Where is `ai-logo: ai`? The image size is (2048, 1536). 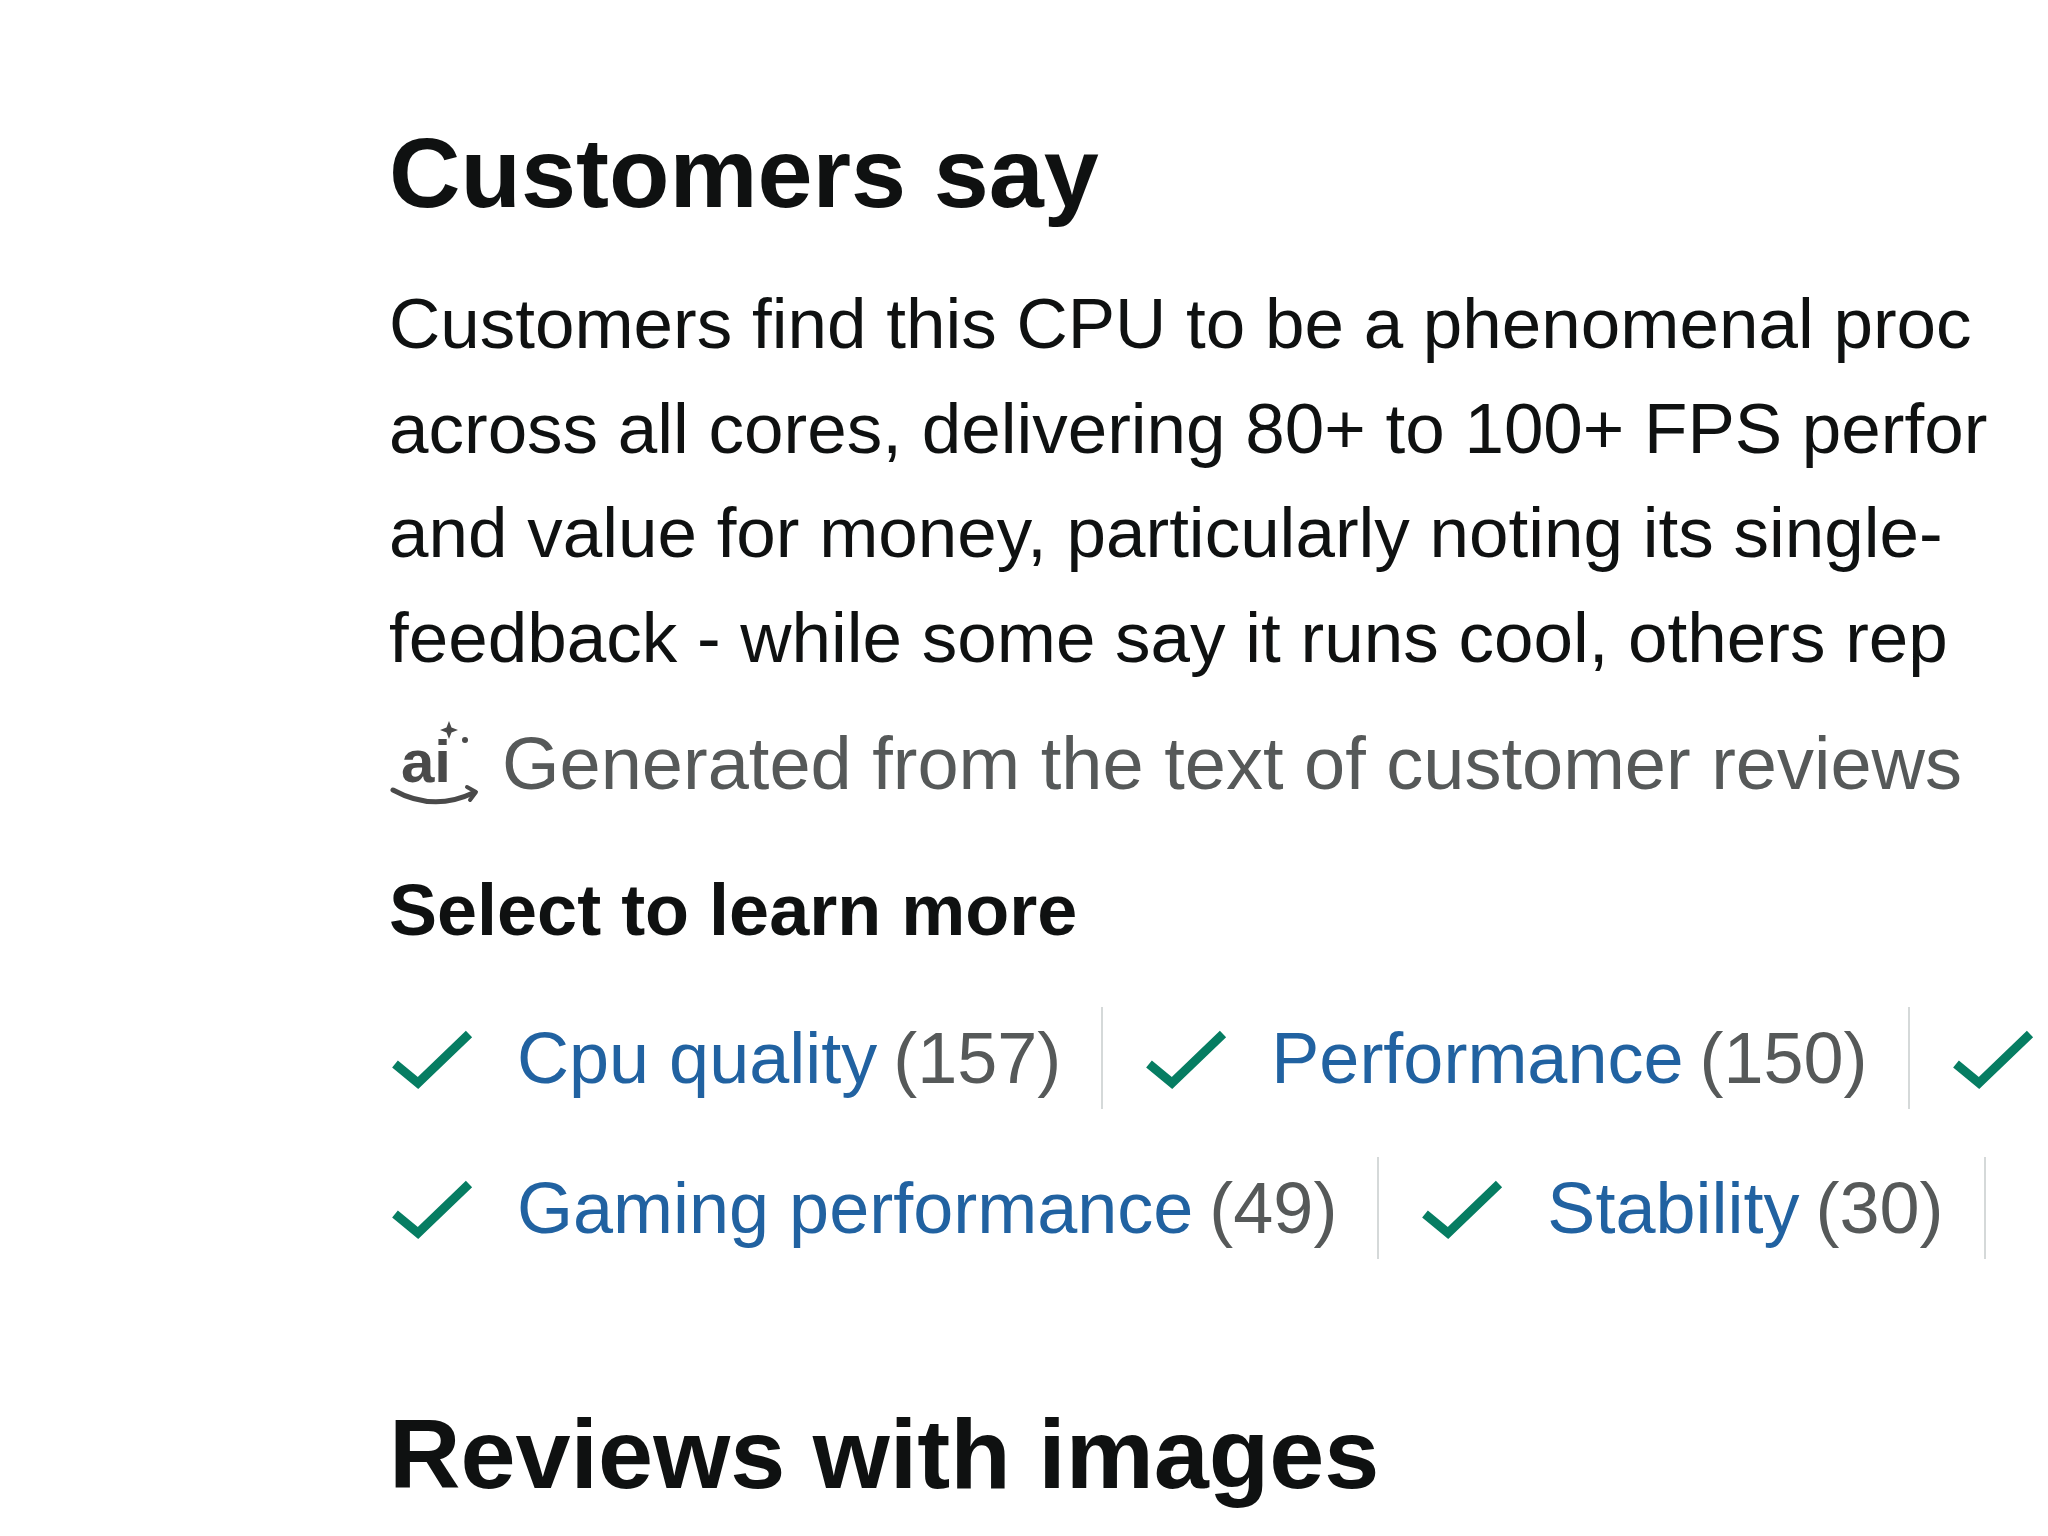
ai-logo: ai is located at coordinates (436, 764).